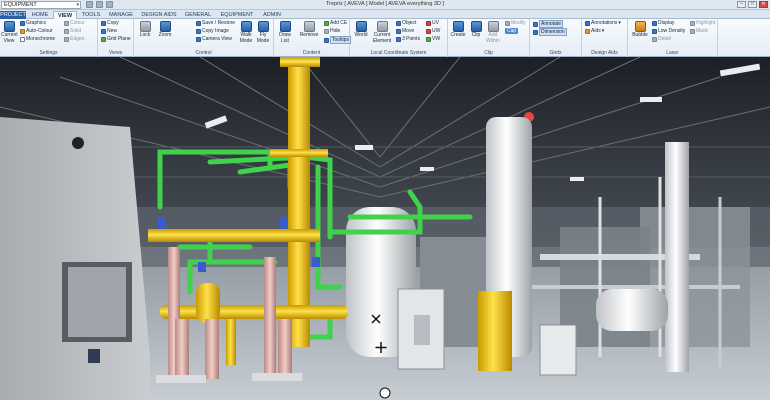 Image resolution: width=770 pixels, height=400 pixels. What do you see at coordinates (309, 26) in the screenshot?
I see `remove-icon` at bounding box center [309, 26].